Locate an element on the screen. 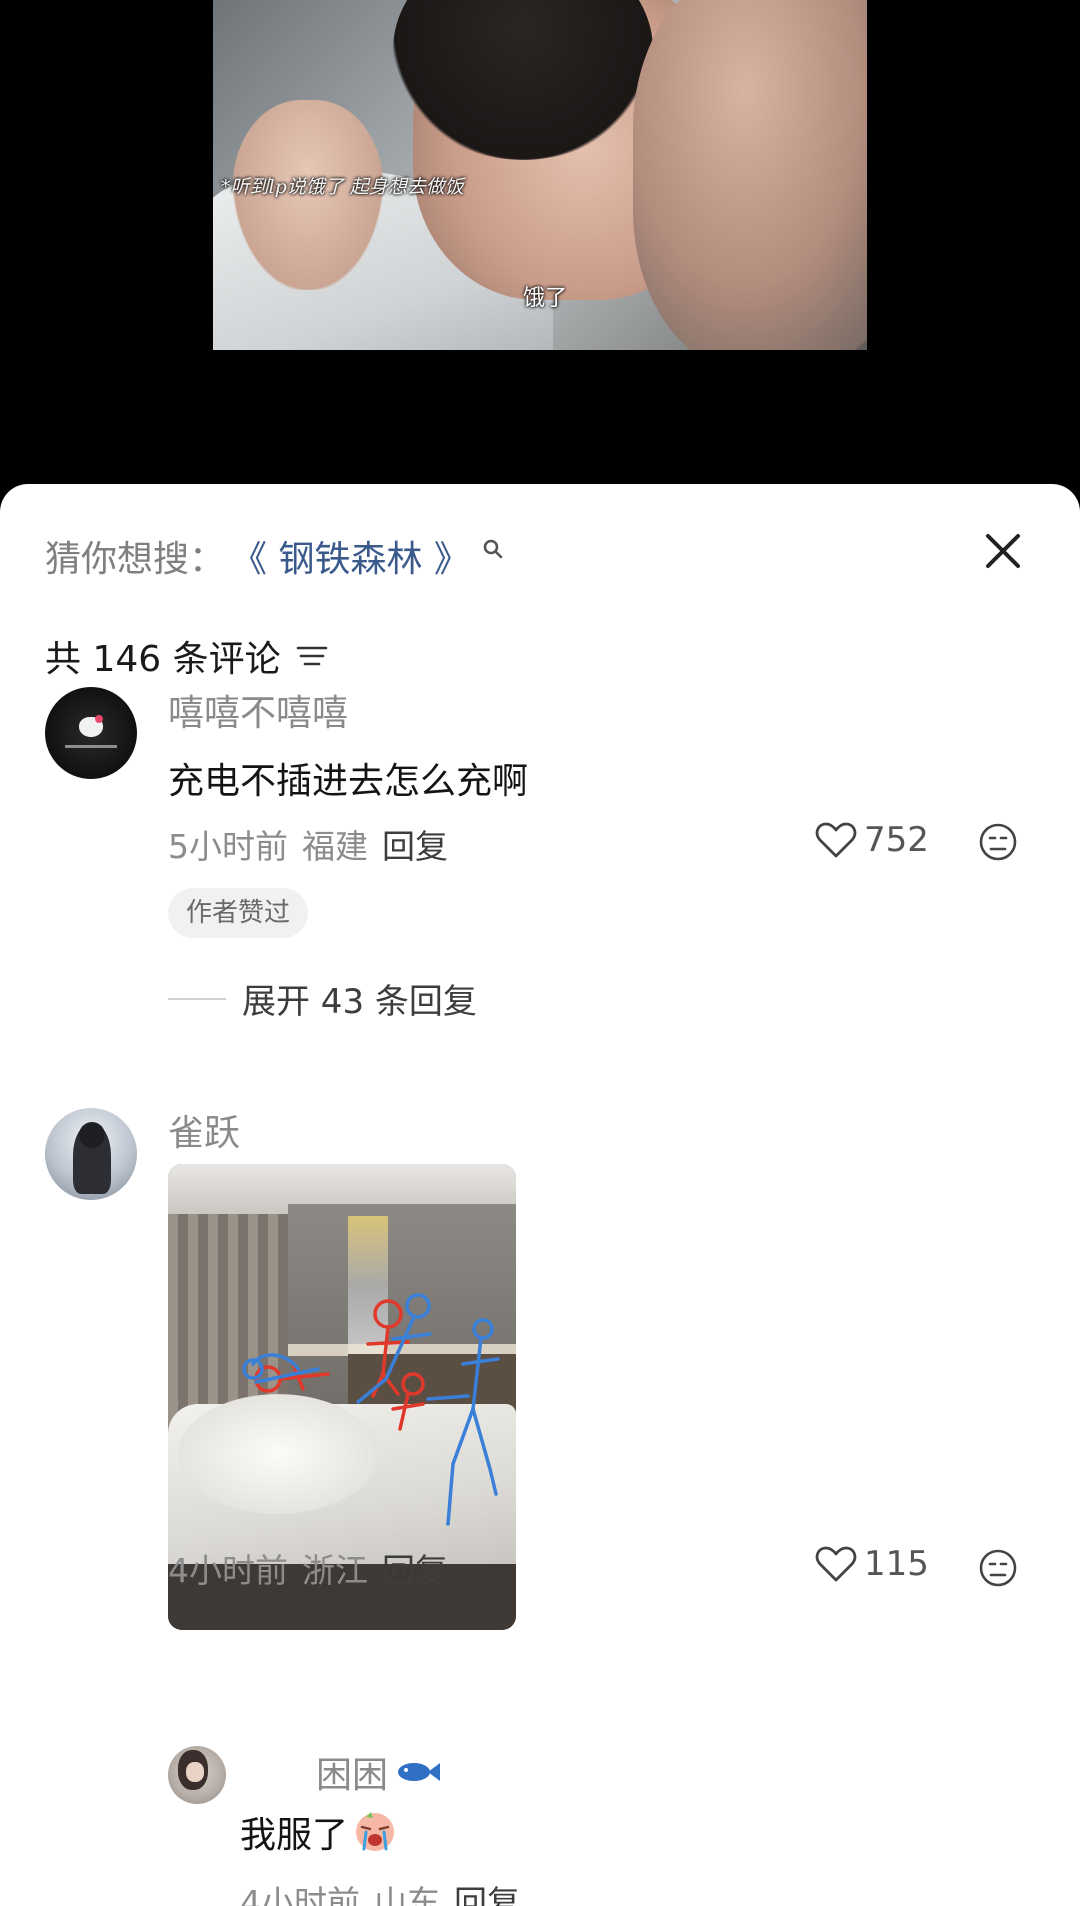 The width and height of the screenshot is (1080, 1906). avatar-tiny-text-shape is located at coordinates (91, 746).